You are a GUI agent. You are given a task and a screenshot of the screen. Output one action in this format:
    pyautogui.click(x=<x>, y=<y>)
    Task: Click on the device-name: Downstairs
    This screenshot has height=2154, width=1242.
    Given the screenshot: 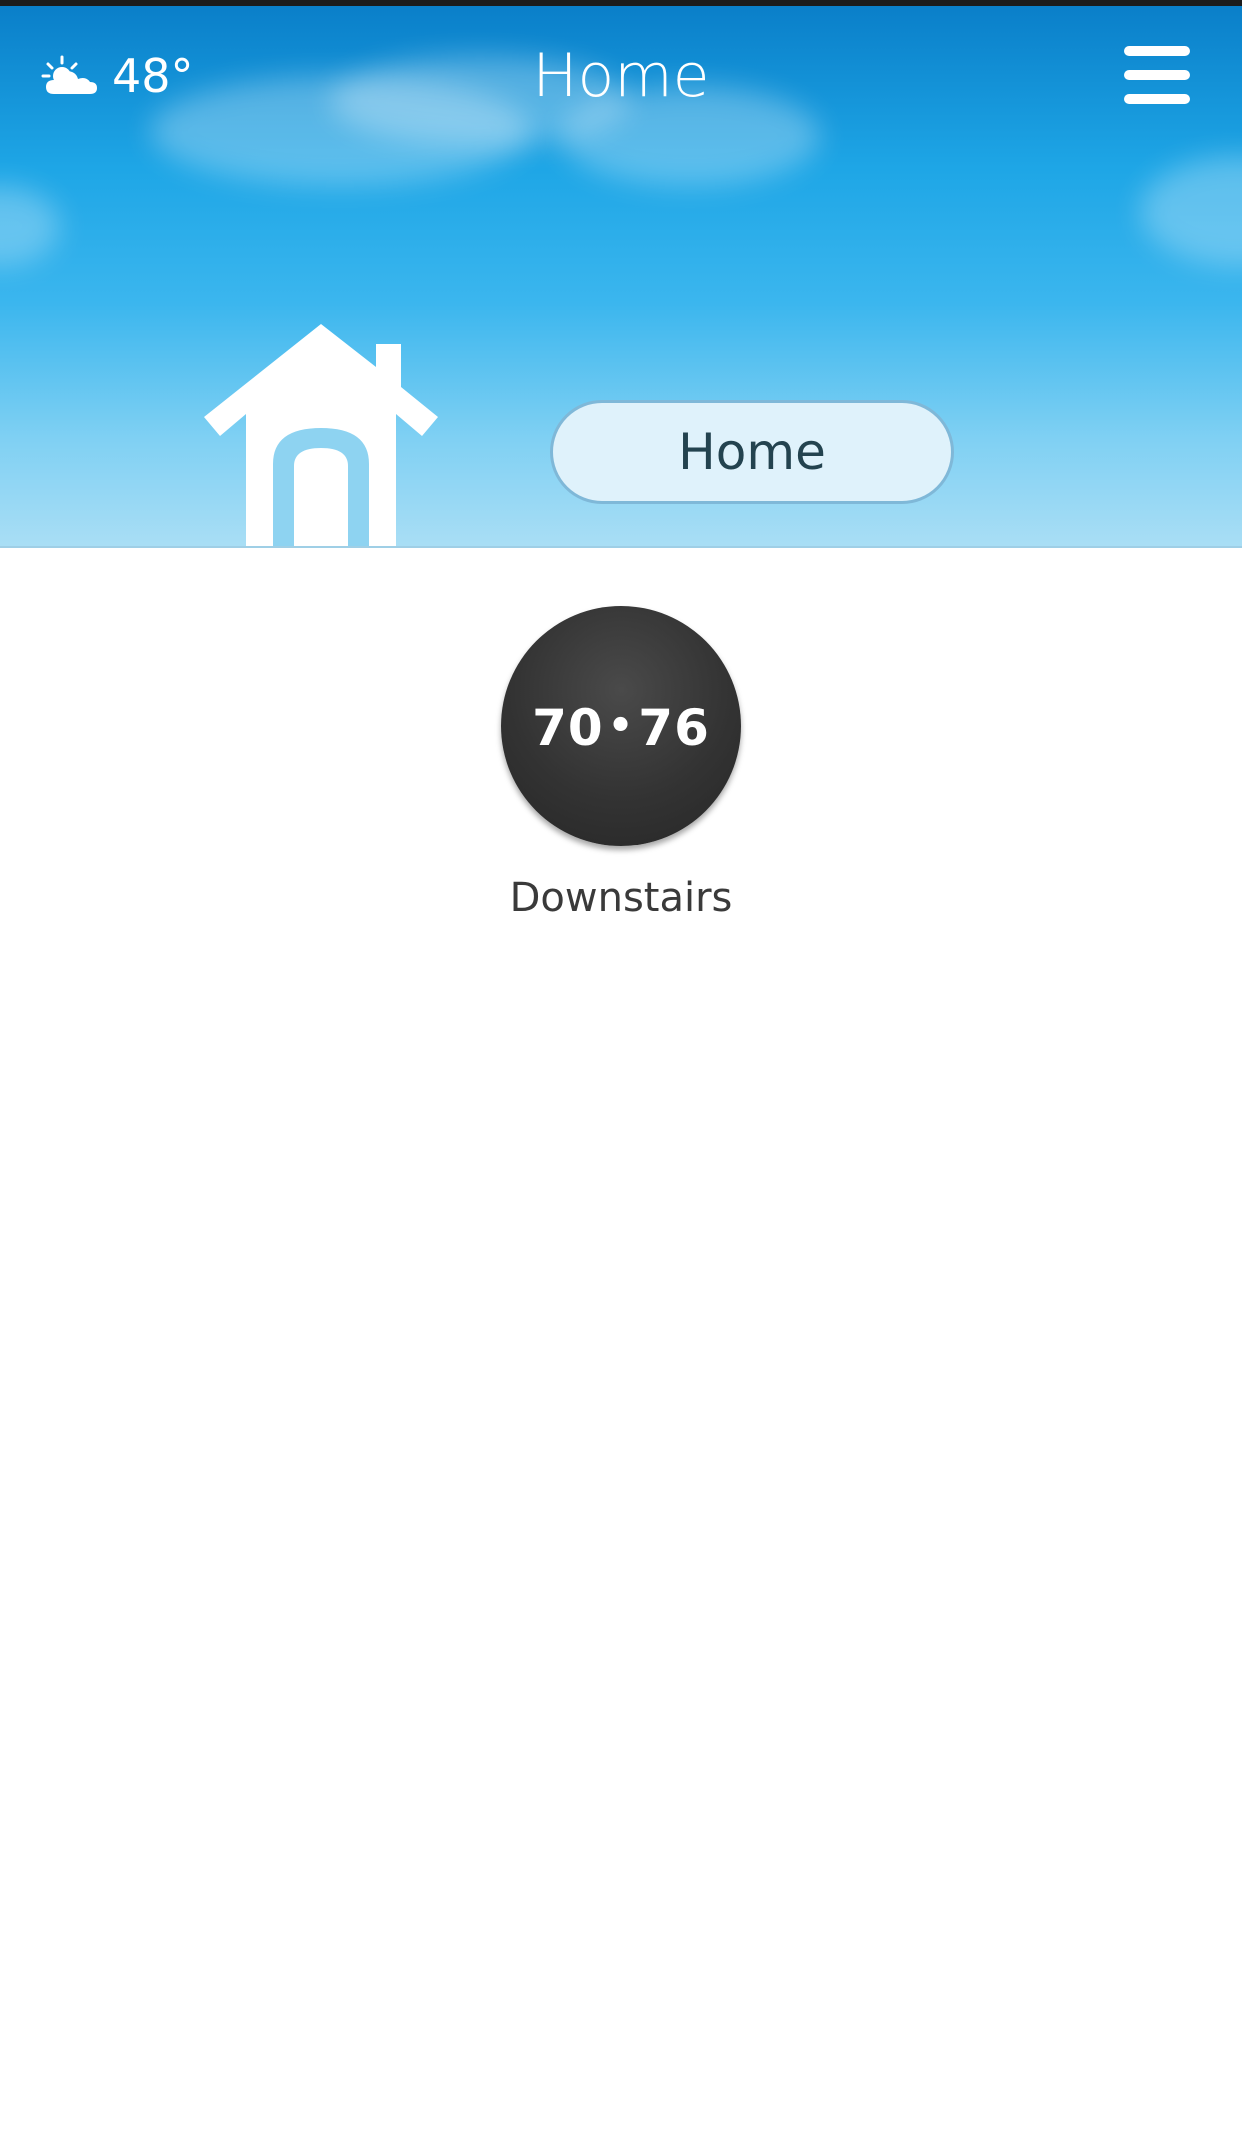 What is the action you would take?
    pyautogui.click(x=621, y=898)
    